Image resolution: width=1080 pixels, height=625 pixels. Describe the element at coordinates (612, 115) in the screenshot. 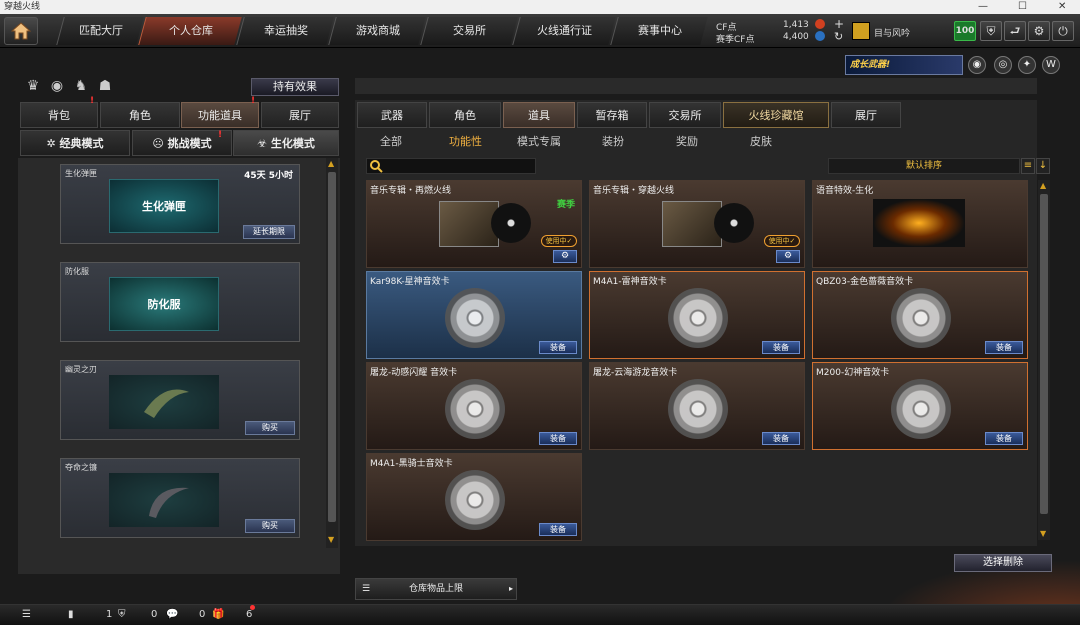

I see `cat-stash: 暂存箱` at that location.